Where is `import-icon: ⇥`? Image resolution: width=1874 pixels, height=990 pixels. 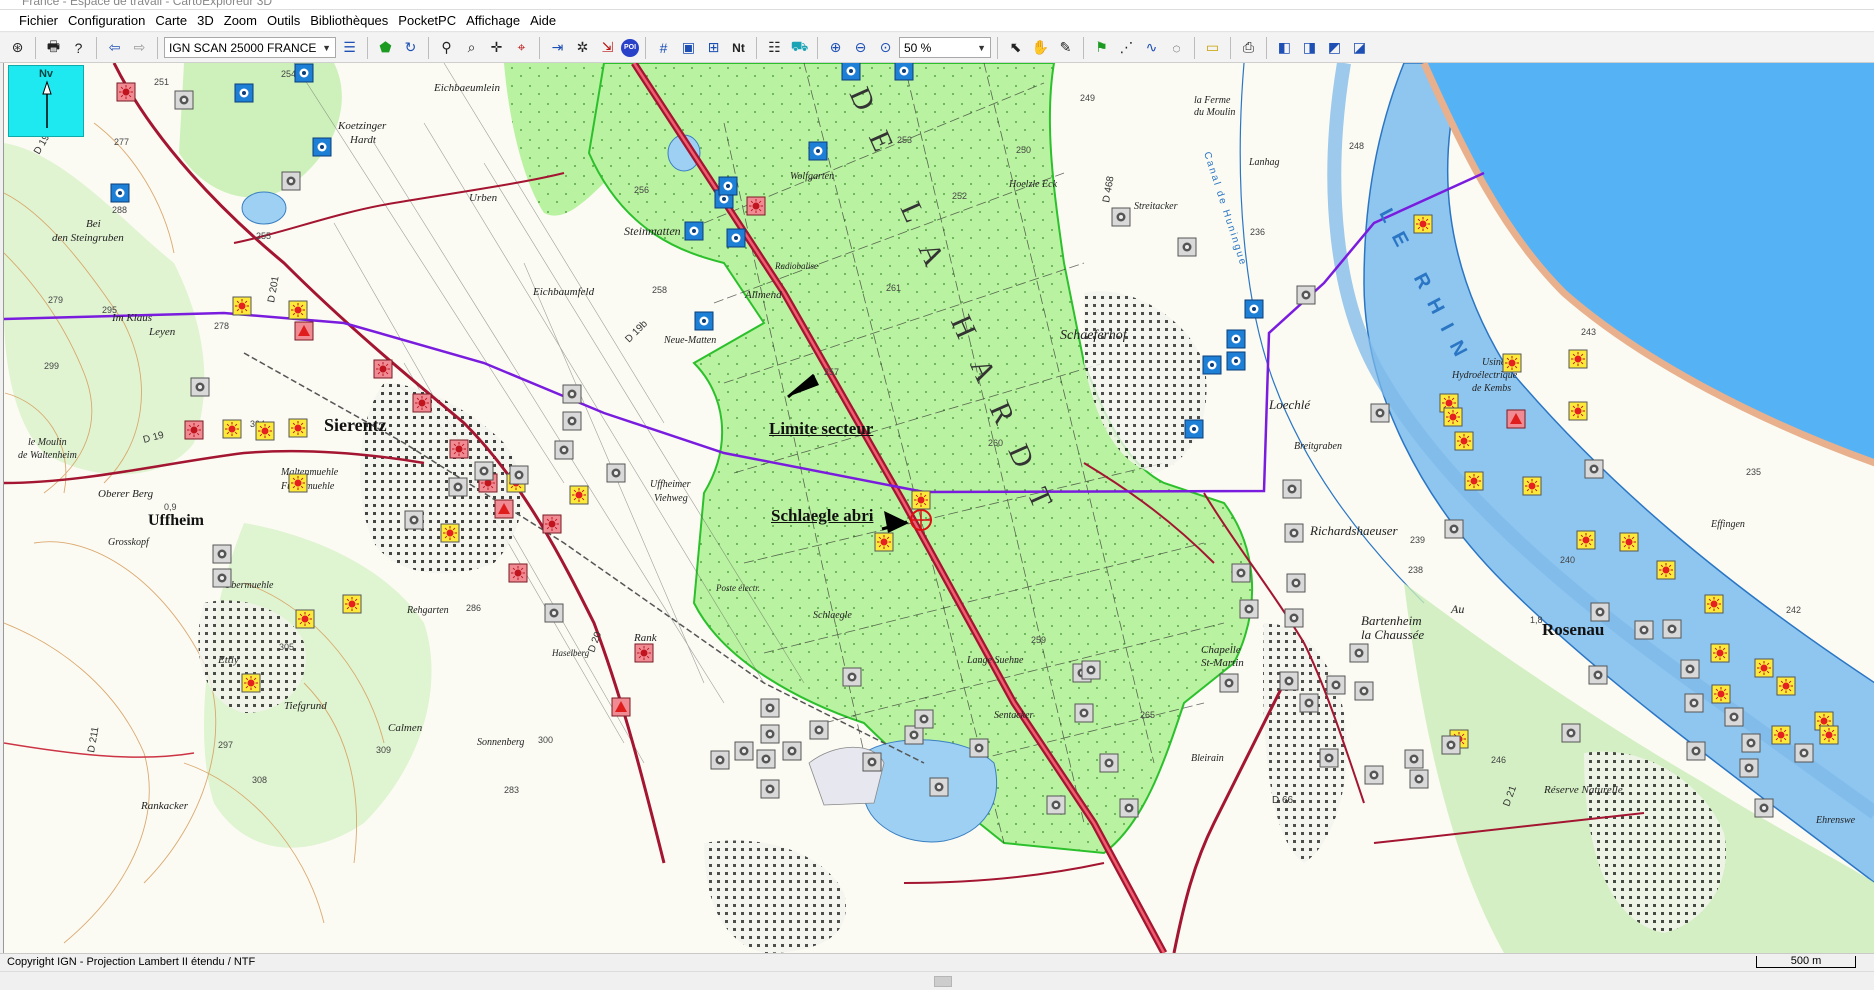 import-icon: ⇥ is located at coordinates (557, 47).